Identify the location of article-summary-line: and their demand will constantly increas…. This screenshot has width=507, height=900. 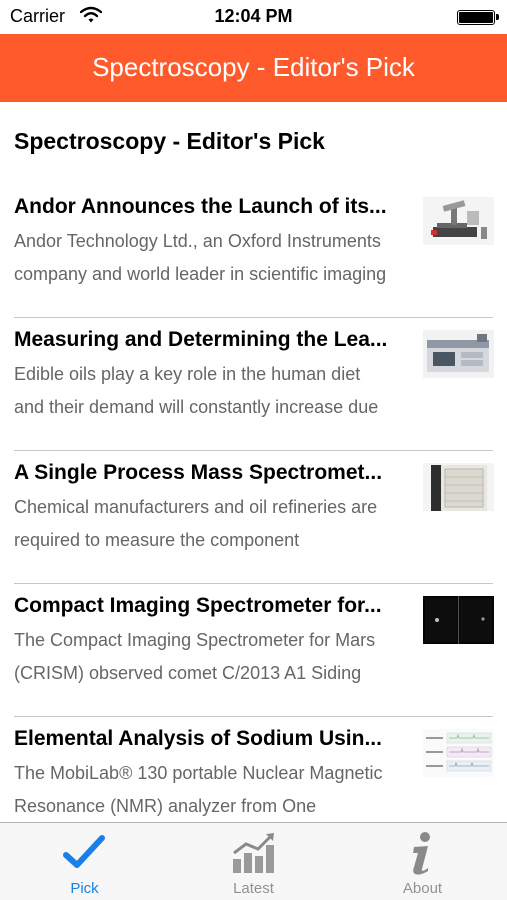
(196, 407).